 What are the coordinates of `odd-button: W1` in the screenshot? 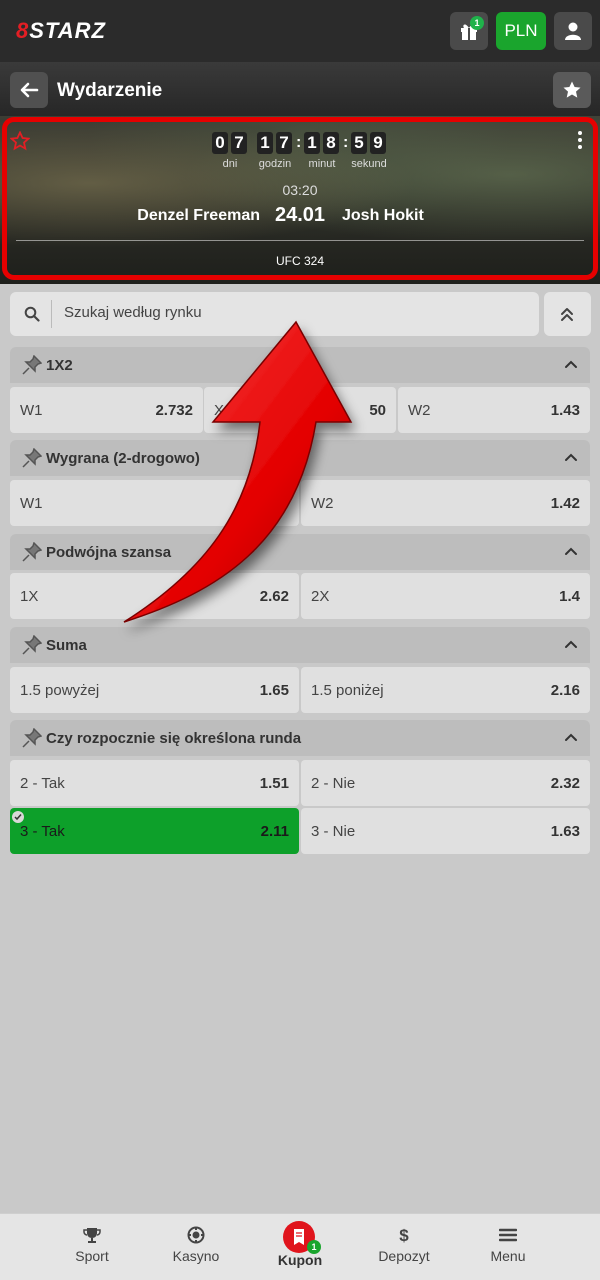 It's located at (154, 503).